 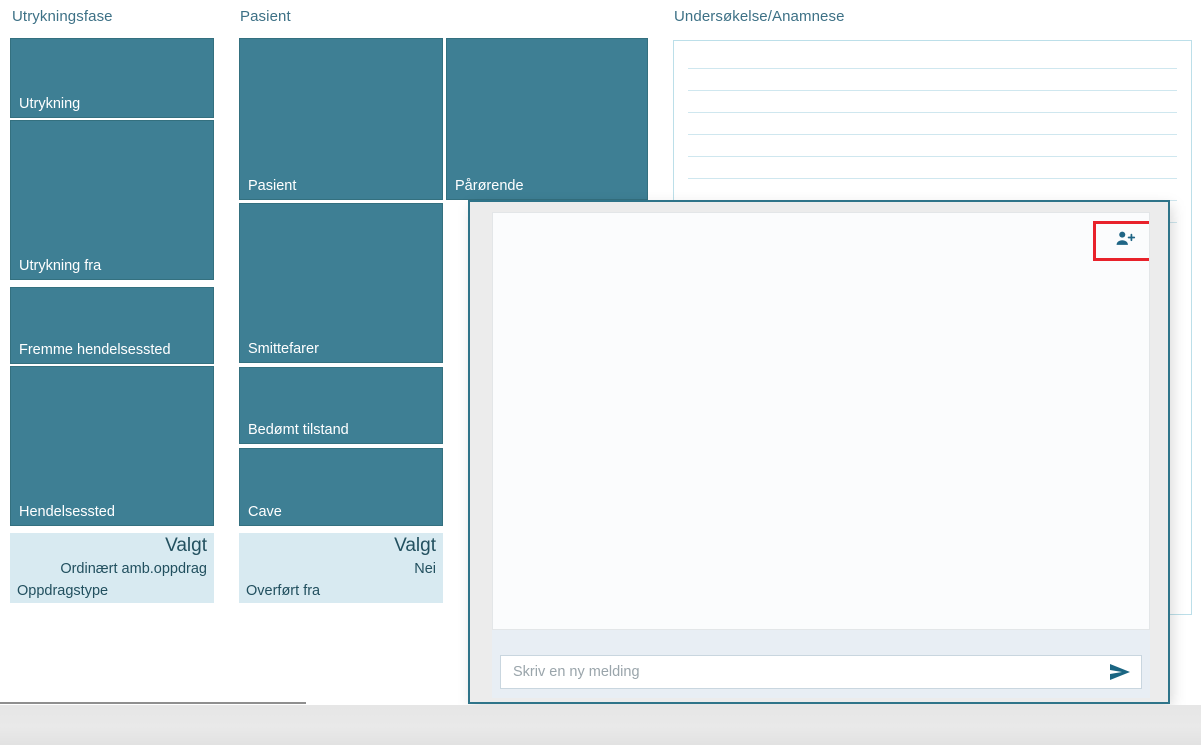 What do you see at coordinates (112, 446) in the screenshot?
I see `tile-hendelsessted: Hendelsessted` at bounding box center [112, 446].